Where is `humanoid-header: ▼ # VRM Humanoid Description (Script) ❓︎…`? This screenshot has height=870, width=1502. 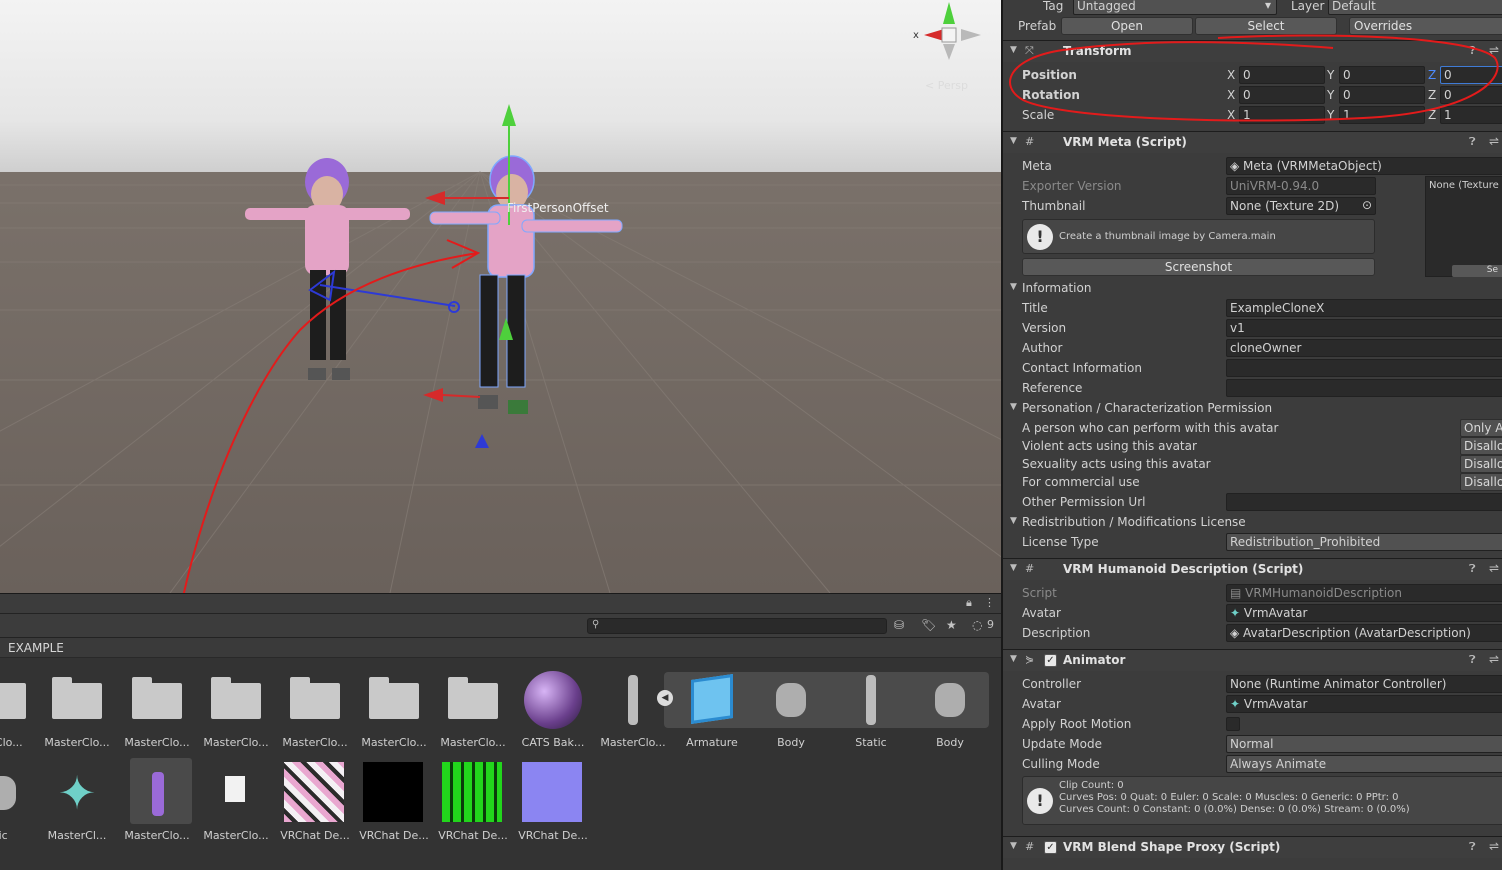 humanoid-header: ▼ # VRM Humanoid Description (Script) ❓︎… is located at coordinates (1252, 569).